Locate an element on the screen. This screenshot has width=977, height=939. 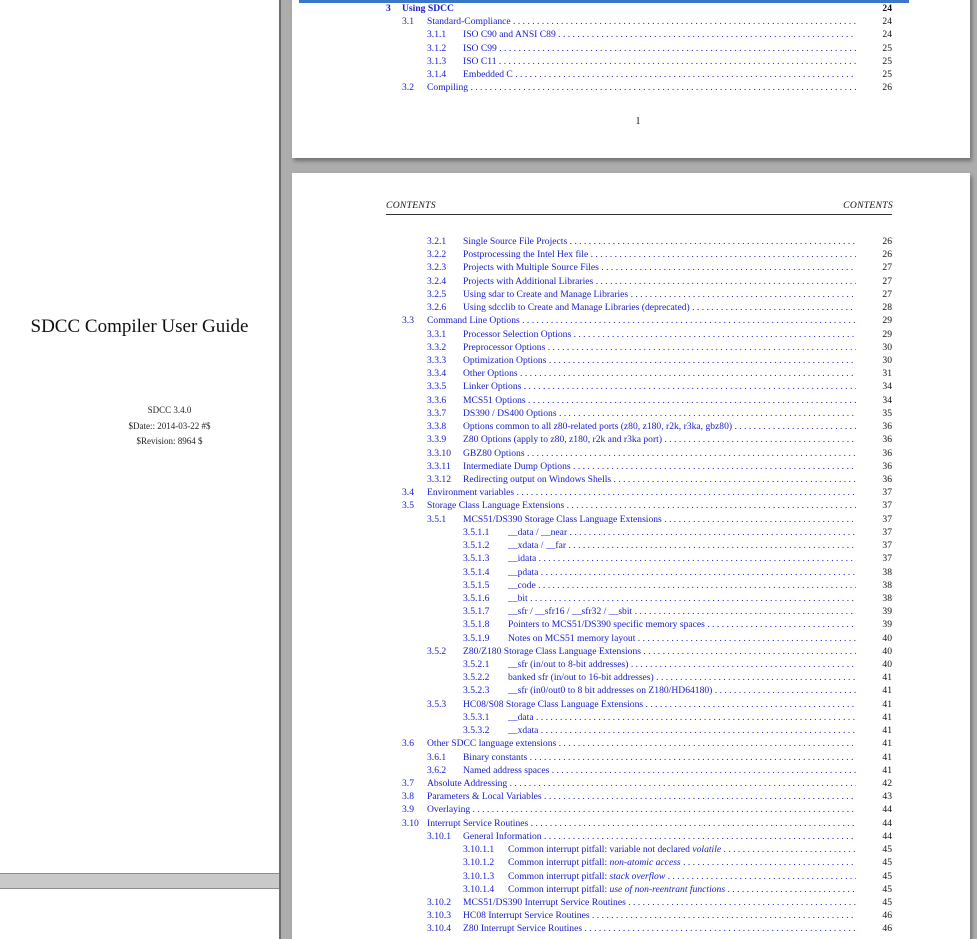
toc-entry-title: __idata is located at coordinates (682, 558).